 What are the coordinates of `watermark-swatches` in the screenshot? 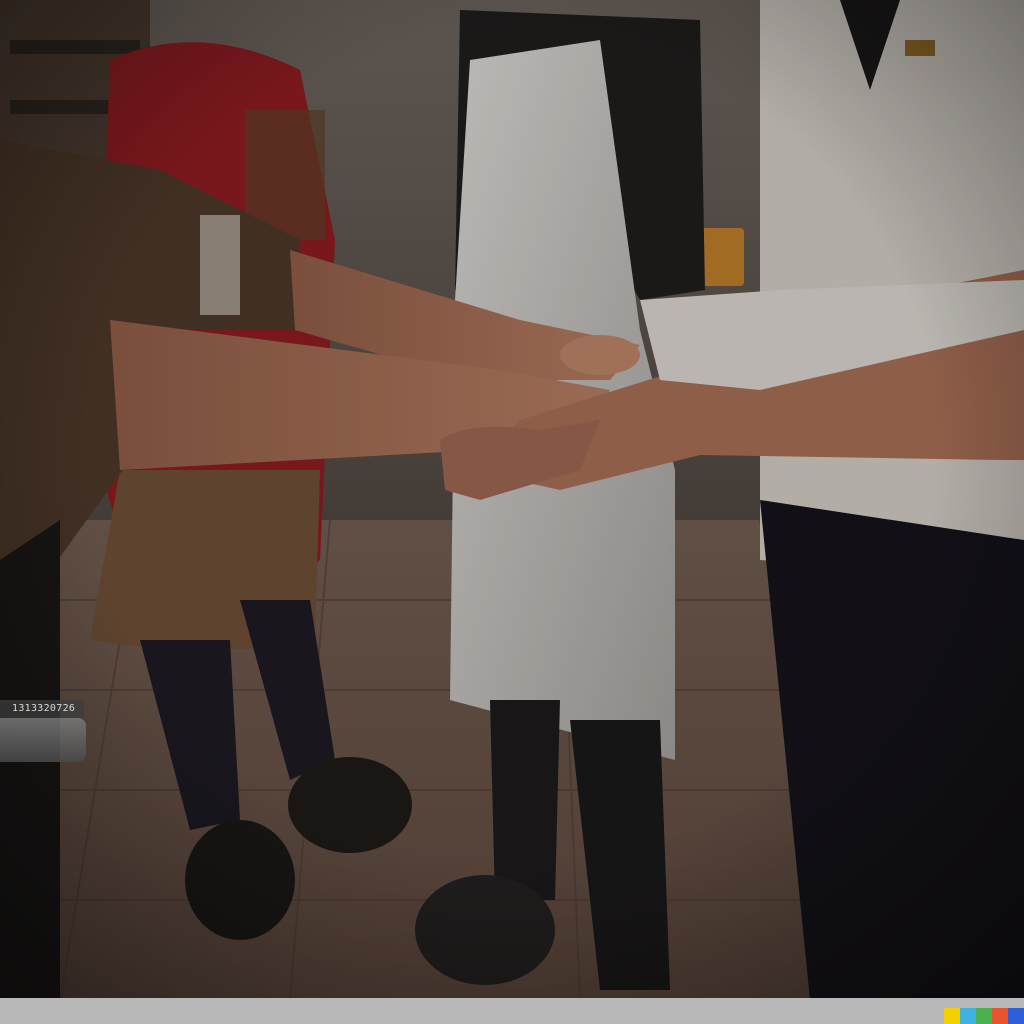 It's located at (984, 1016).